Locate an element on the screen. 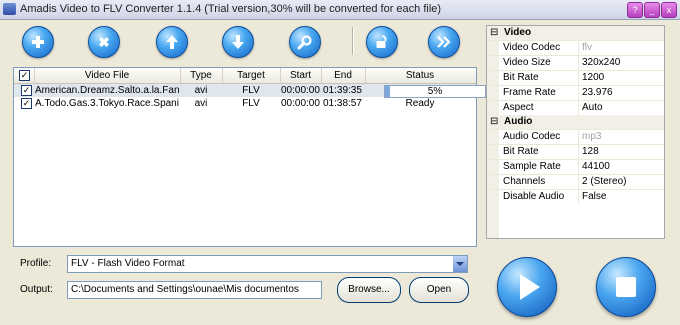 The width and height of the screenshot is (680, 325). toolbar is located at coordinates (242, 41).